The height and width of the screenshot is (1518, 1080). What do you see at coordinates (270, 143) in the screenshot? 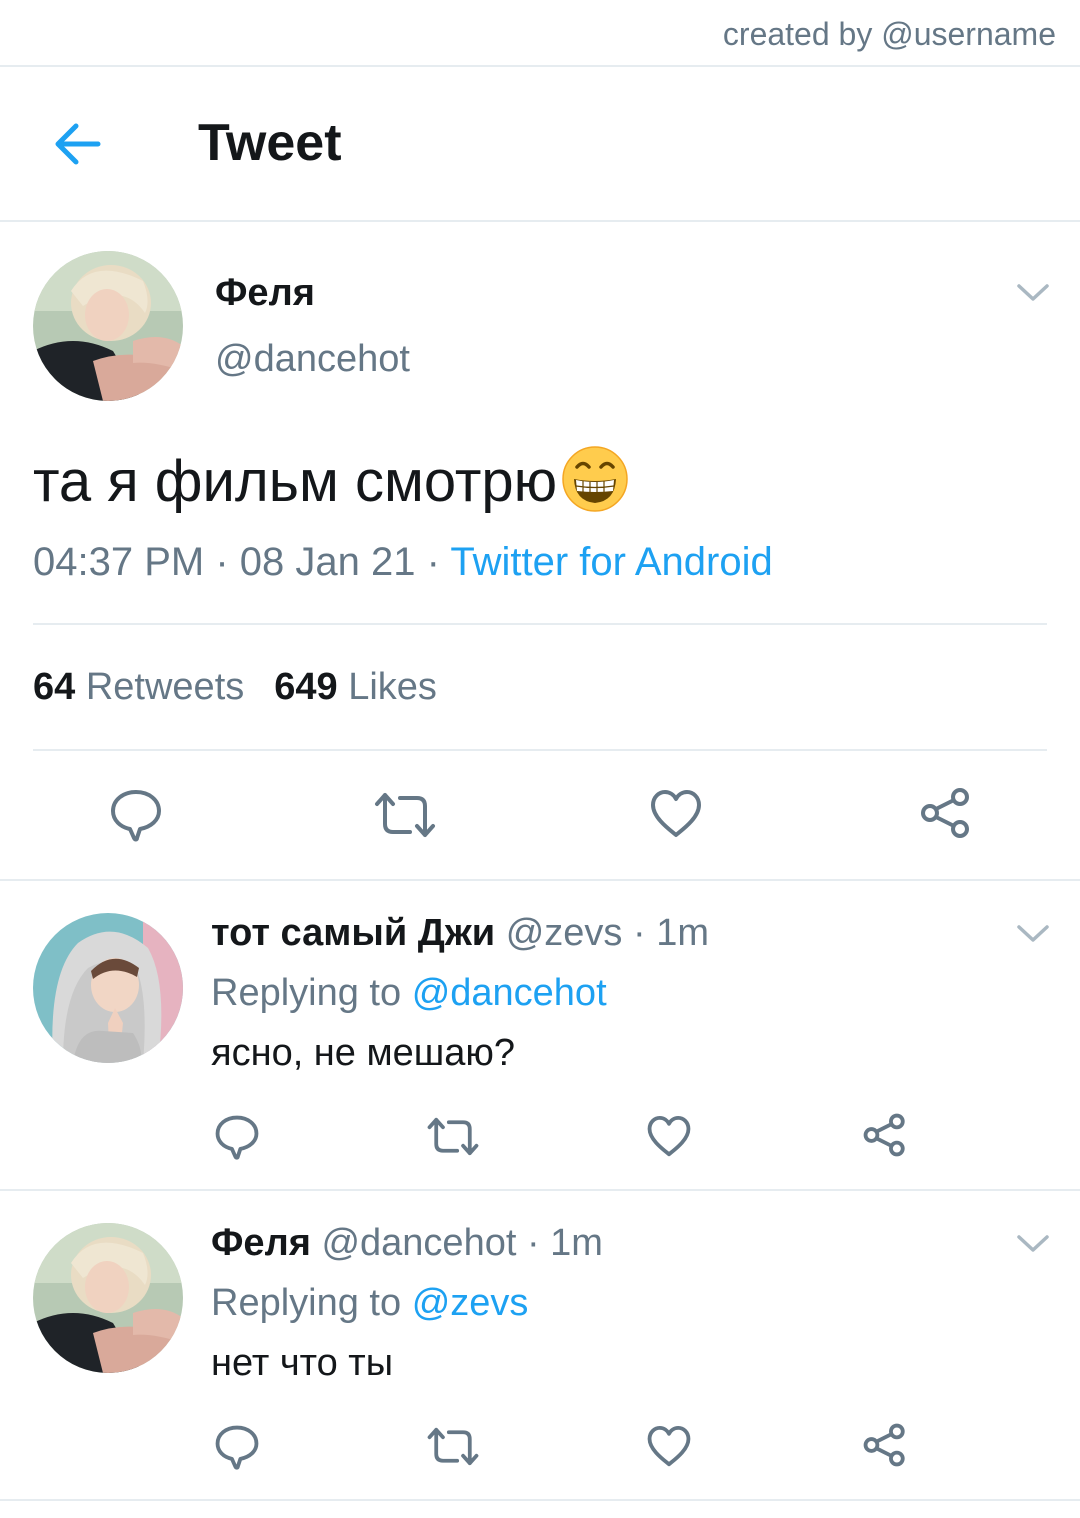
I see `page-title: Tweet` at bounding box center [270, 143].